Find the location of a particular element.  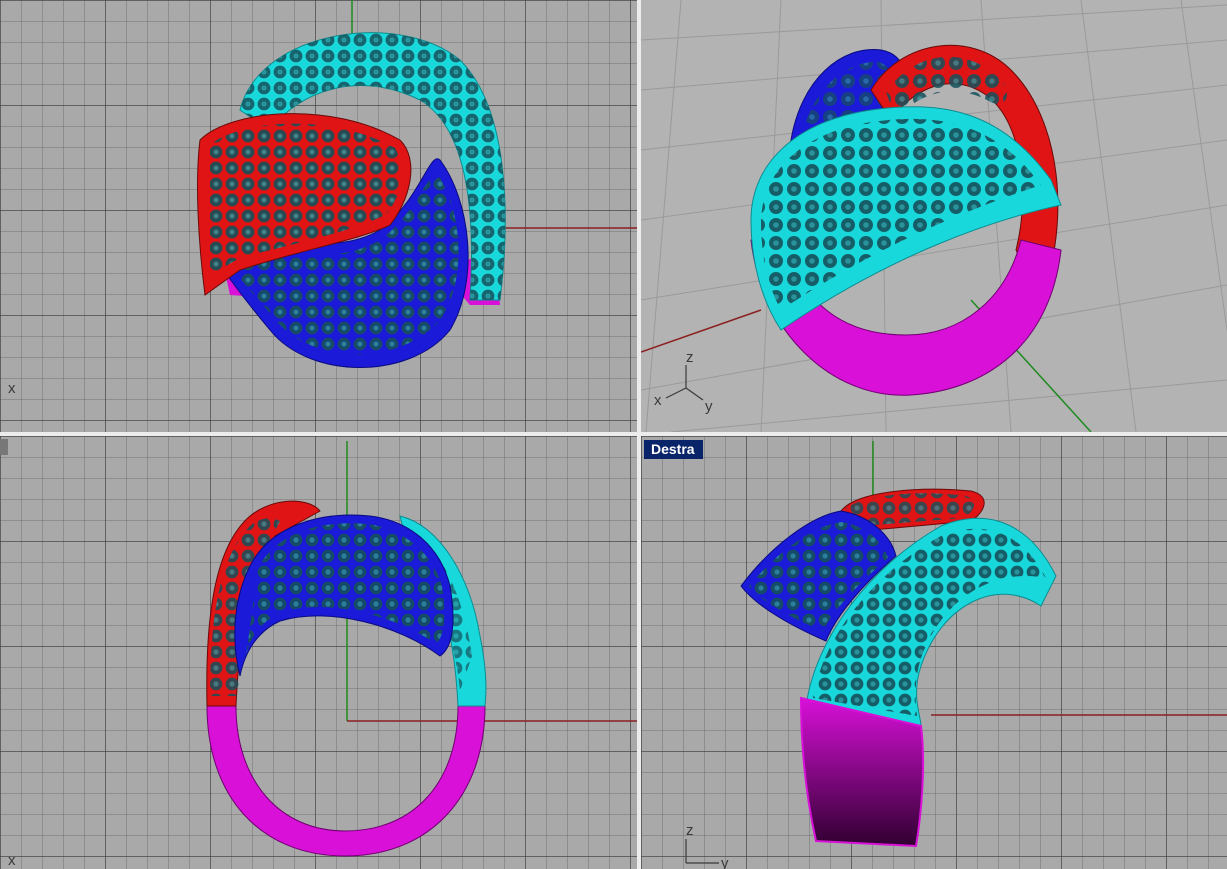

viewport-title: Destra is located at coordinates (673, 449).